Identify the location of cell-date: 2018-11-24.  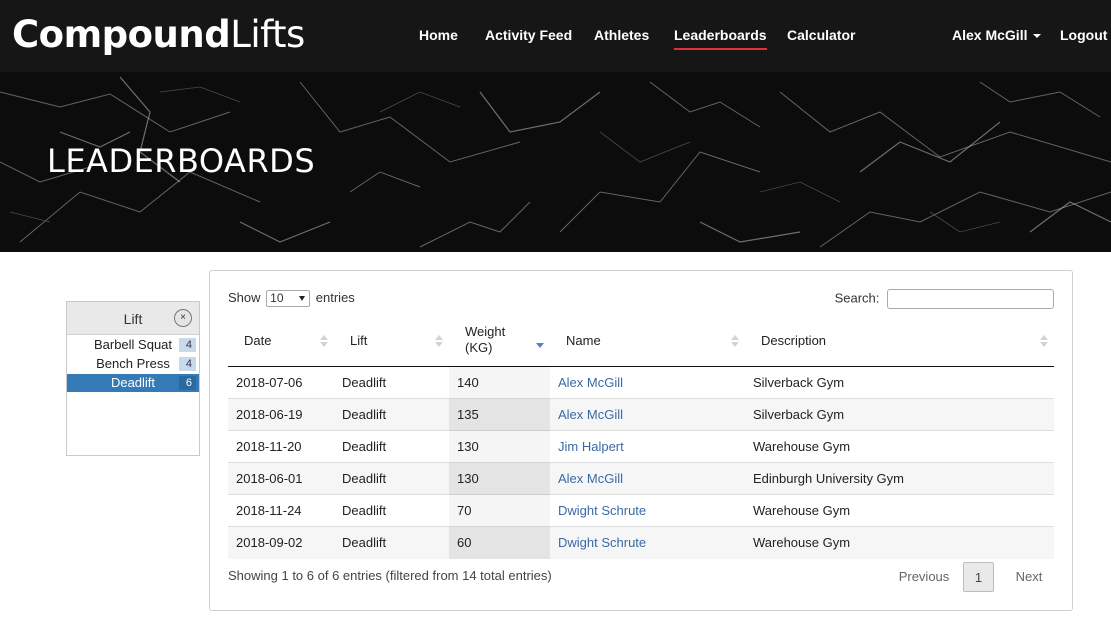
(269, 510).